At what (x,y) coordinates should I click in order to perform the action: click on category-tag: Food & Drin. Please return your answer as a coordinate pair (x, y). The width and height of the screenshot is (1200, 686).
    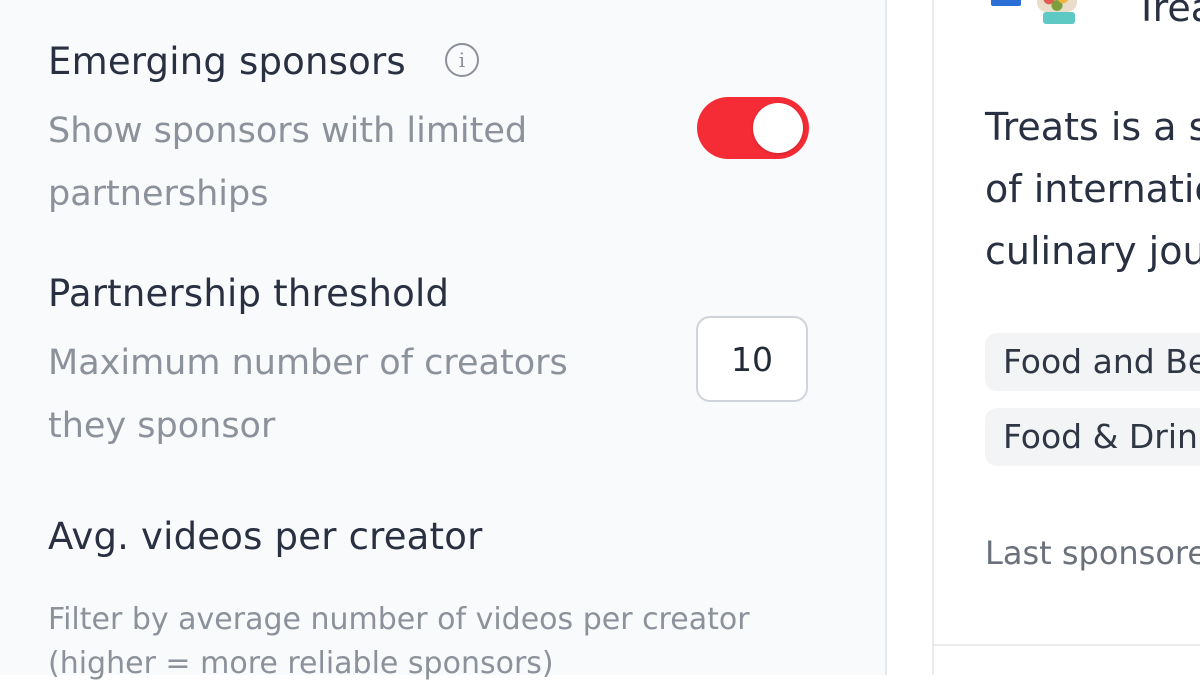
    Looking at the image, I should click on (1092, 437).